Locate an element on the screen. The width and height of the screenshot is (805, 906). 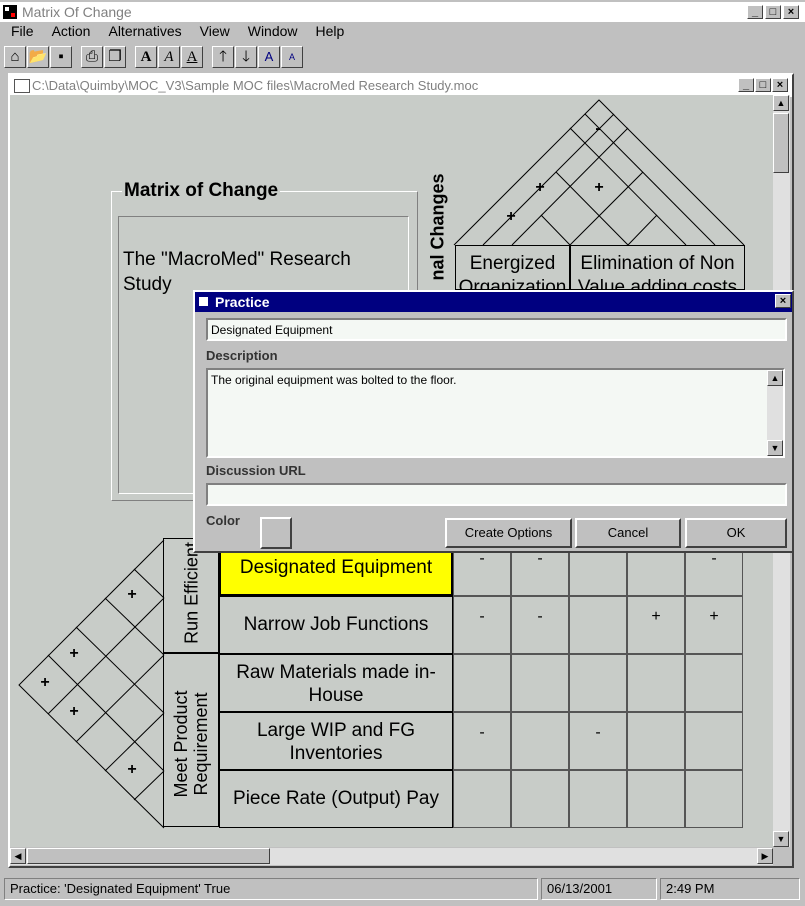
menu-alternatives: Alternatives is located at coordinates (144, 31).